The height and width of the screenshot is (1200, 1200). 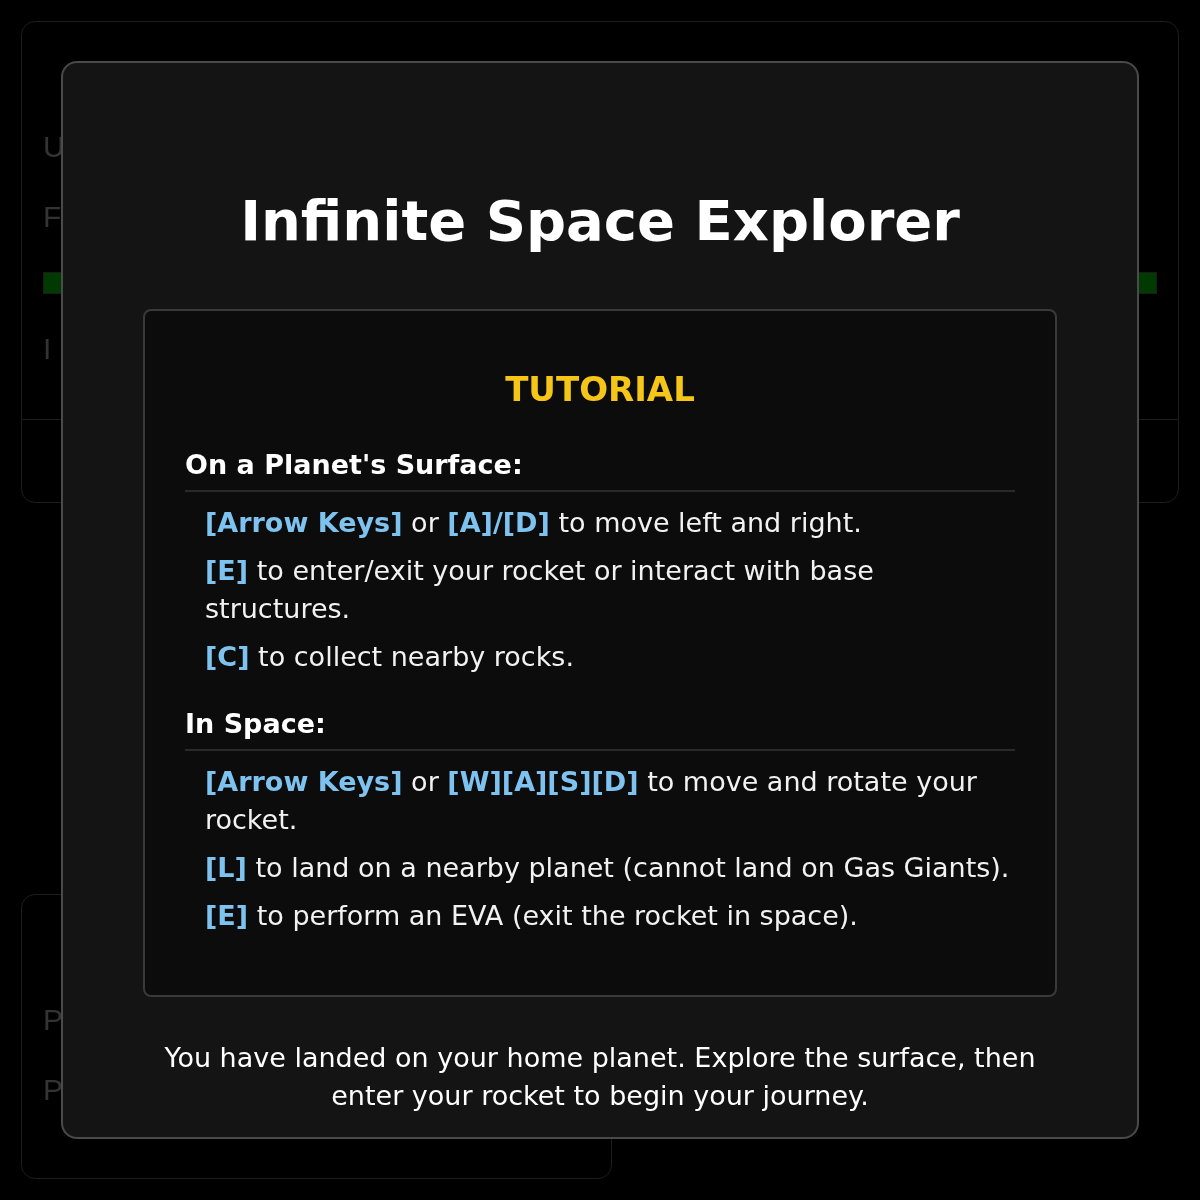 I want to click on tutorial-heading: TUTORIAL, so click(x=600, y=389).